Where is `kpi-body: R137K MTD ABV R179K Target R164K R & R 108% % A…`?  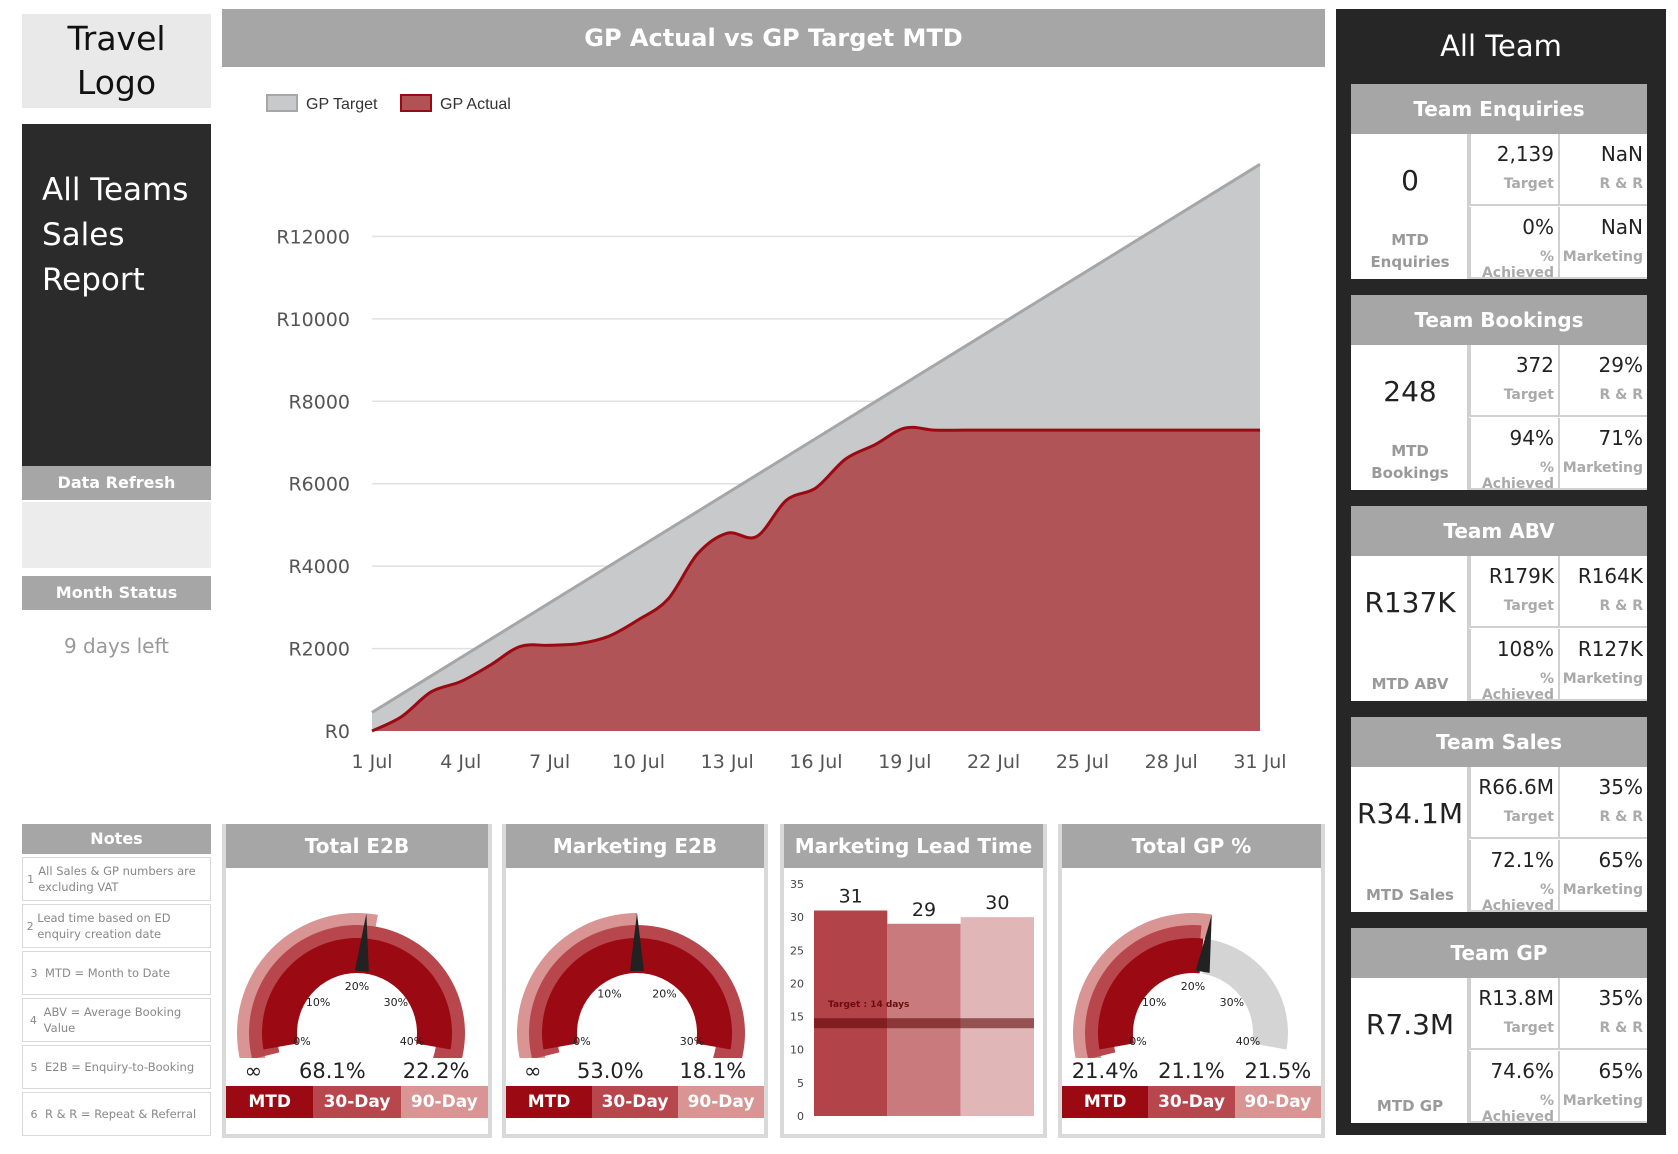 kpi-body: R137K MTD ABV R179K Target R164K R & R 108% % A… is located at coordinates (1499, 629).